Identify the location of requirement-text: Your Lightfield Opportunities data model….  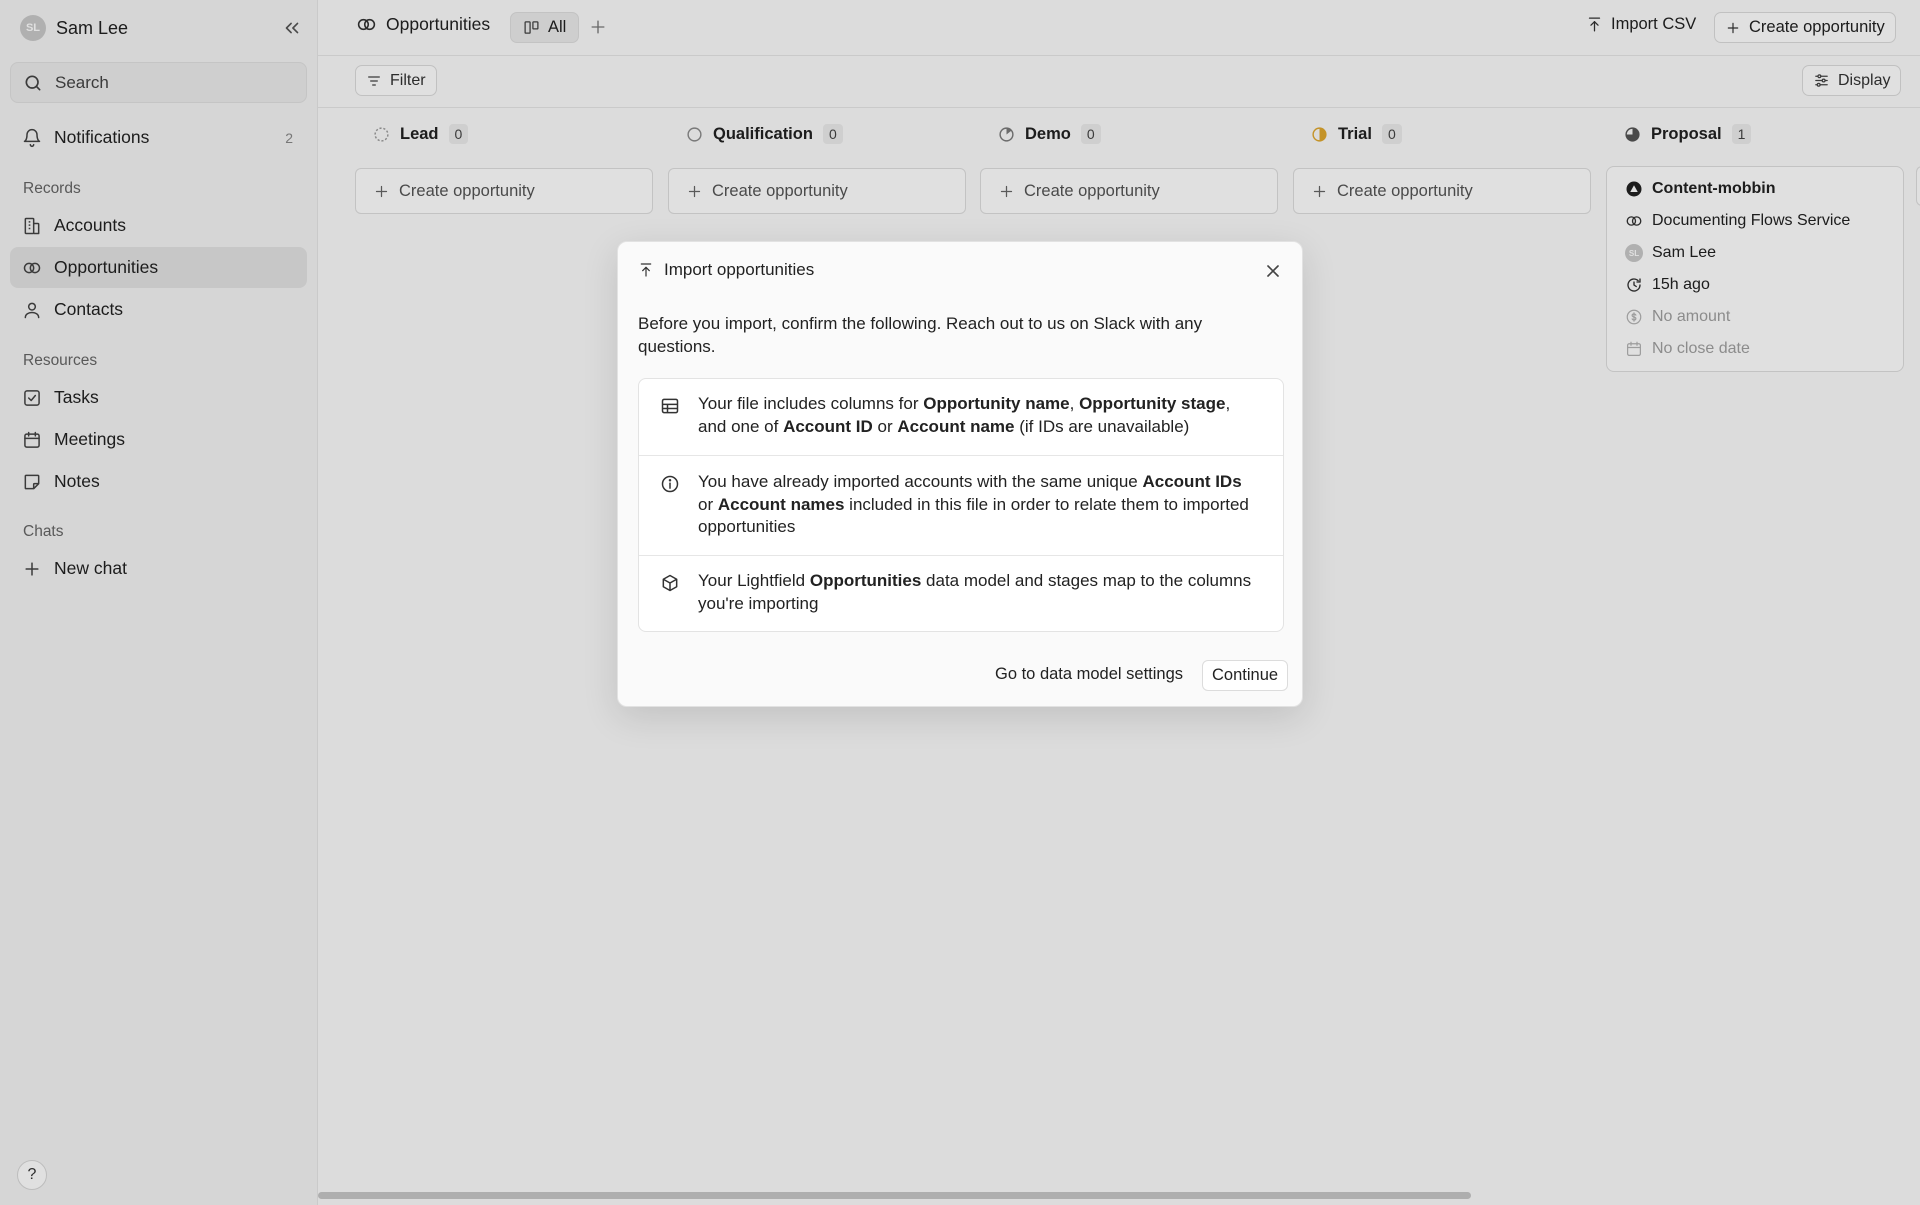
(975, 592).